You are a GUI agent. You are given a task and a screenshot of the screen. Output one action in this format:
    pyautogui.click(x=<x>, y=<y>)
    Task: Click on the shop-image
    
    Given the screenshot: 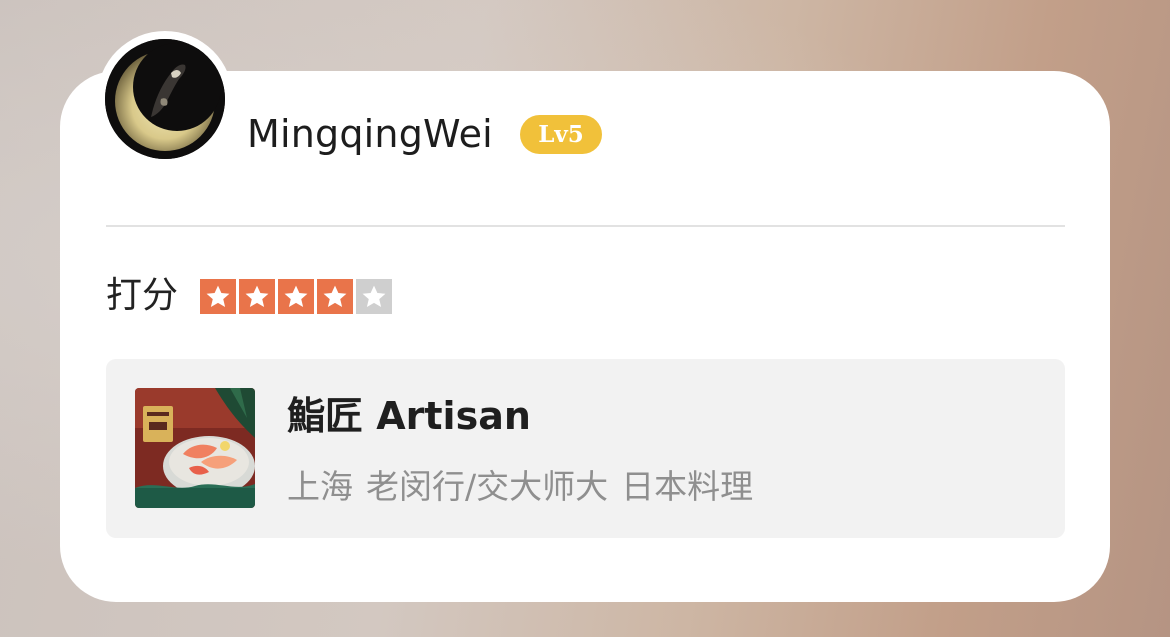 What is the action you would take?
    pyautogui.click(x=195, y=448)
    